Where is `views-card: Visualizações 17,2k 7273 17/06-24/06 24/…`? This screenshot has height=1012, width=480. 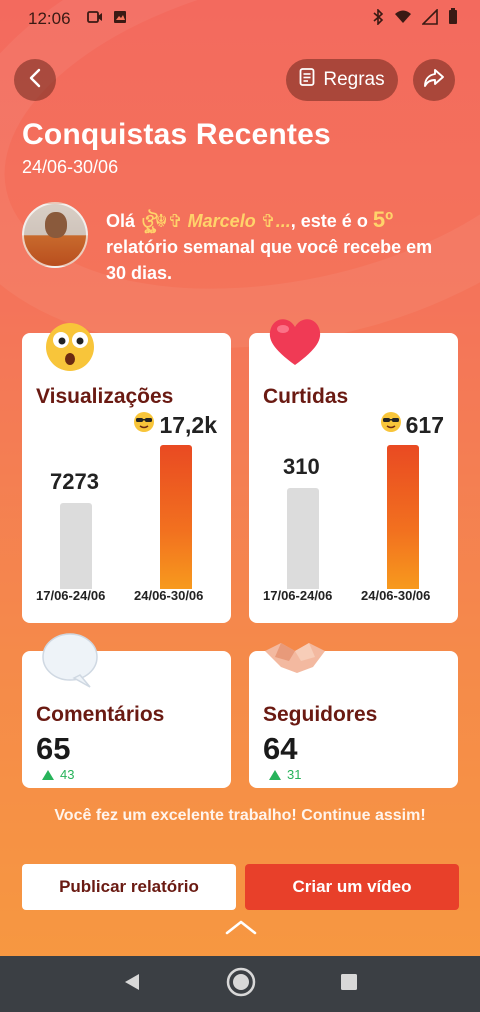
views-card: Visualizações 17,2k 7273 17/06-24/06 24/… is located at coordinates (126, 473).